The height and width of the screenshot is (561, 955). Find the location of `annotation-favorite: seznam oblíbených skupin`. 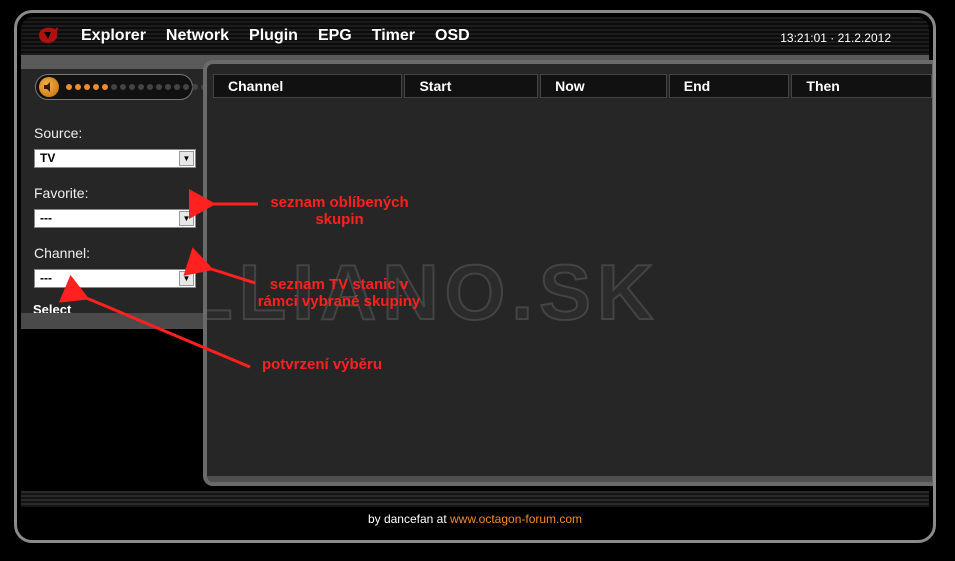

annotation-favorite: seznam oblíbených skupin is located at coordinates (339, 211).